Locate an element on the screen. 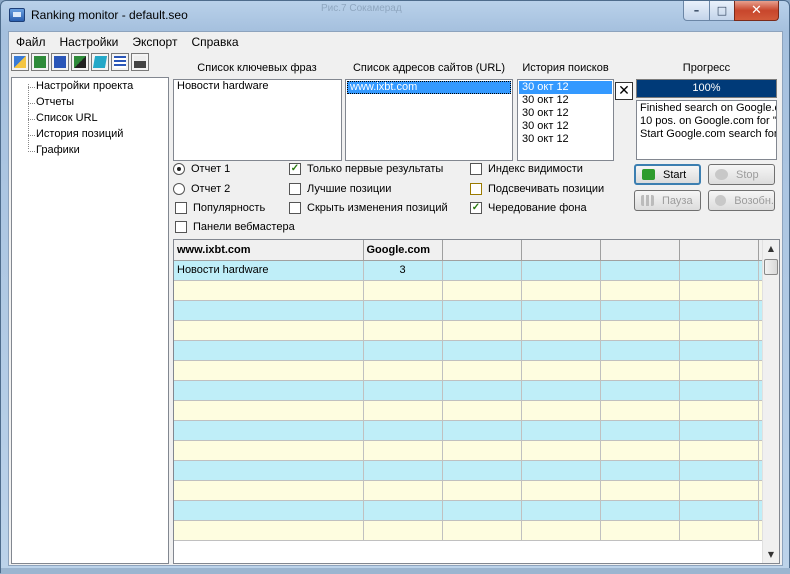 The image size is (790, 574). tree-item-reports: Отчеты is located at coordinates (49, 102).